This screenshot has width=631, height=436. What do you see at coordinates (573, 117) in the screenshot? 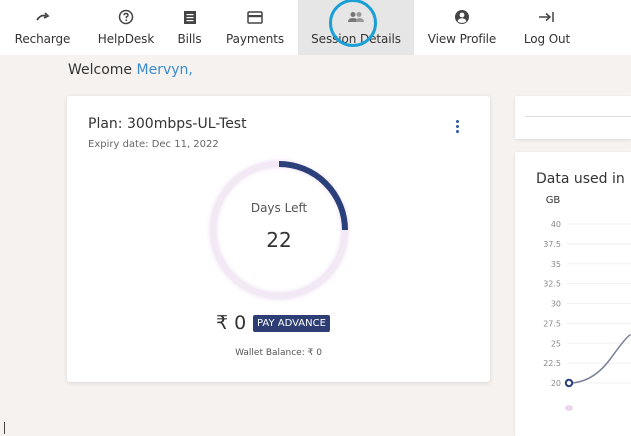
I see `summary-card` at bounding box center [573, 117].